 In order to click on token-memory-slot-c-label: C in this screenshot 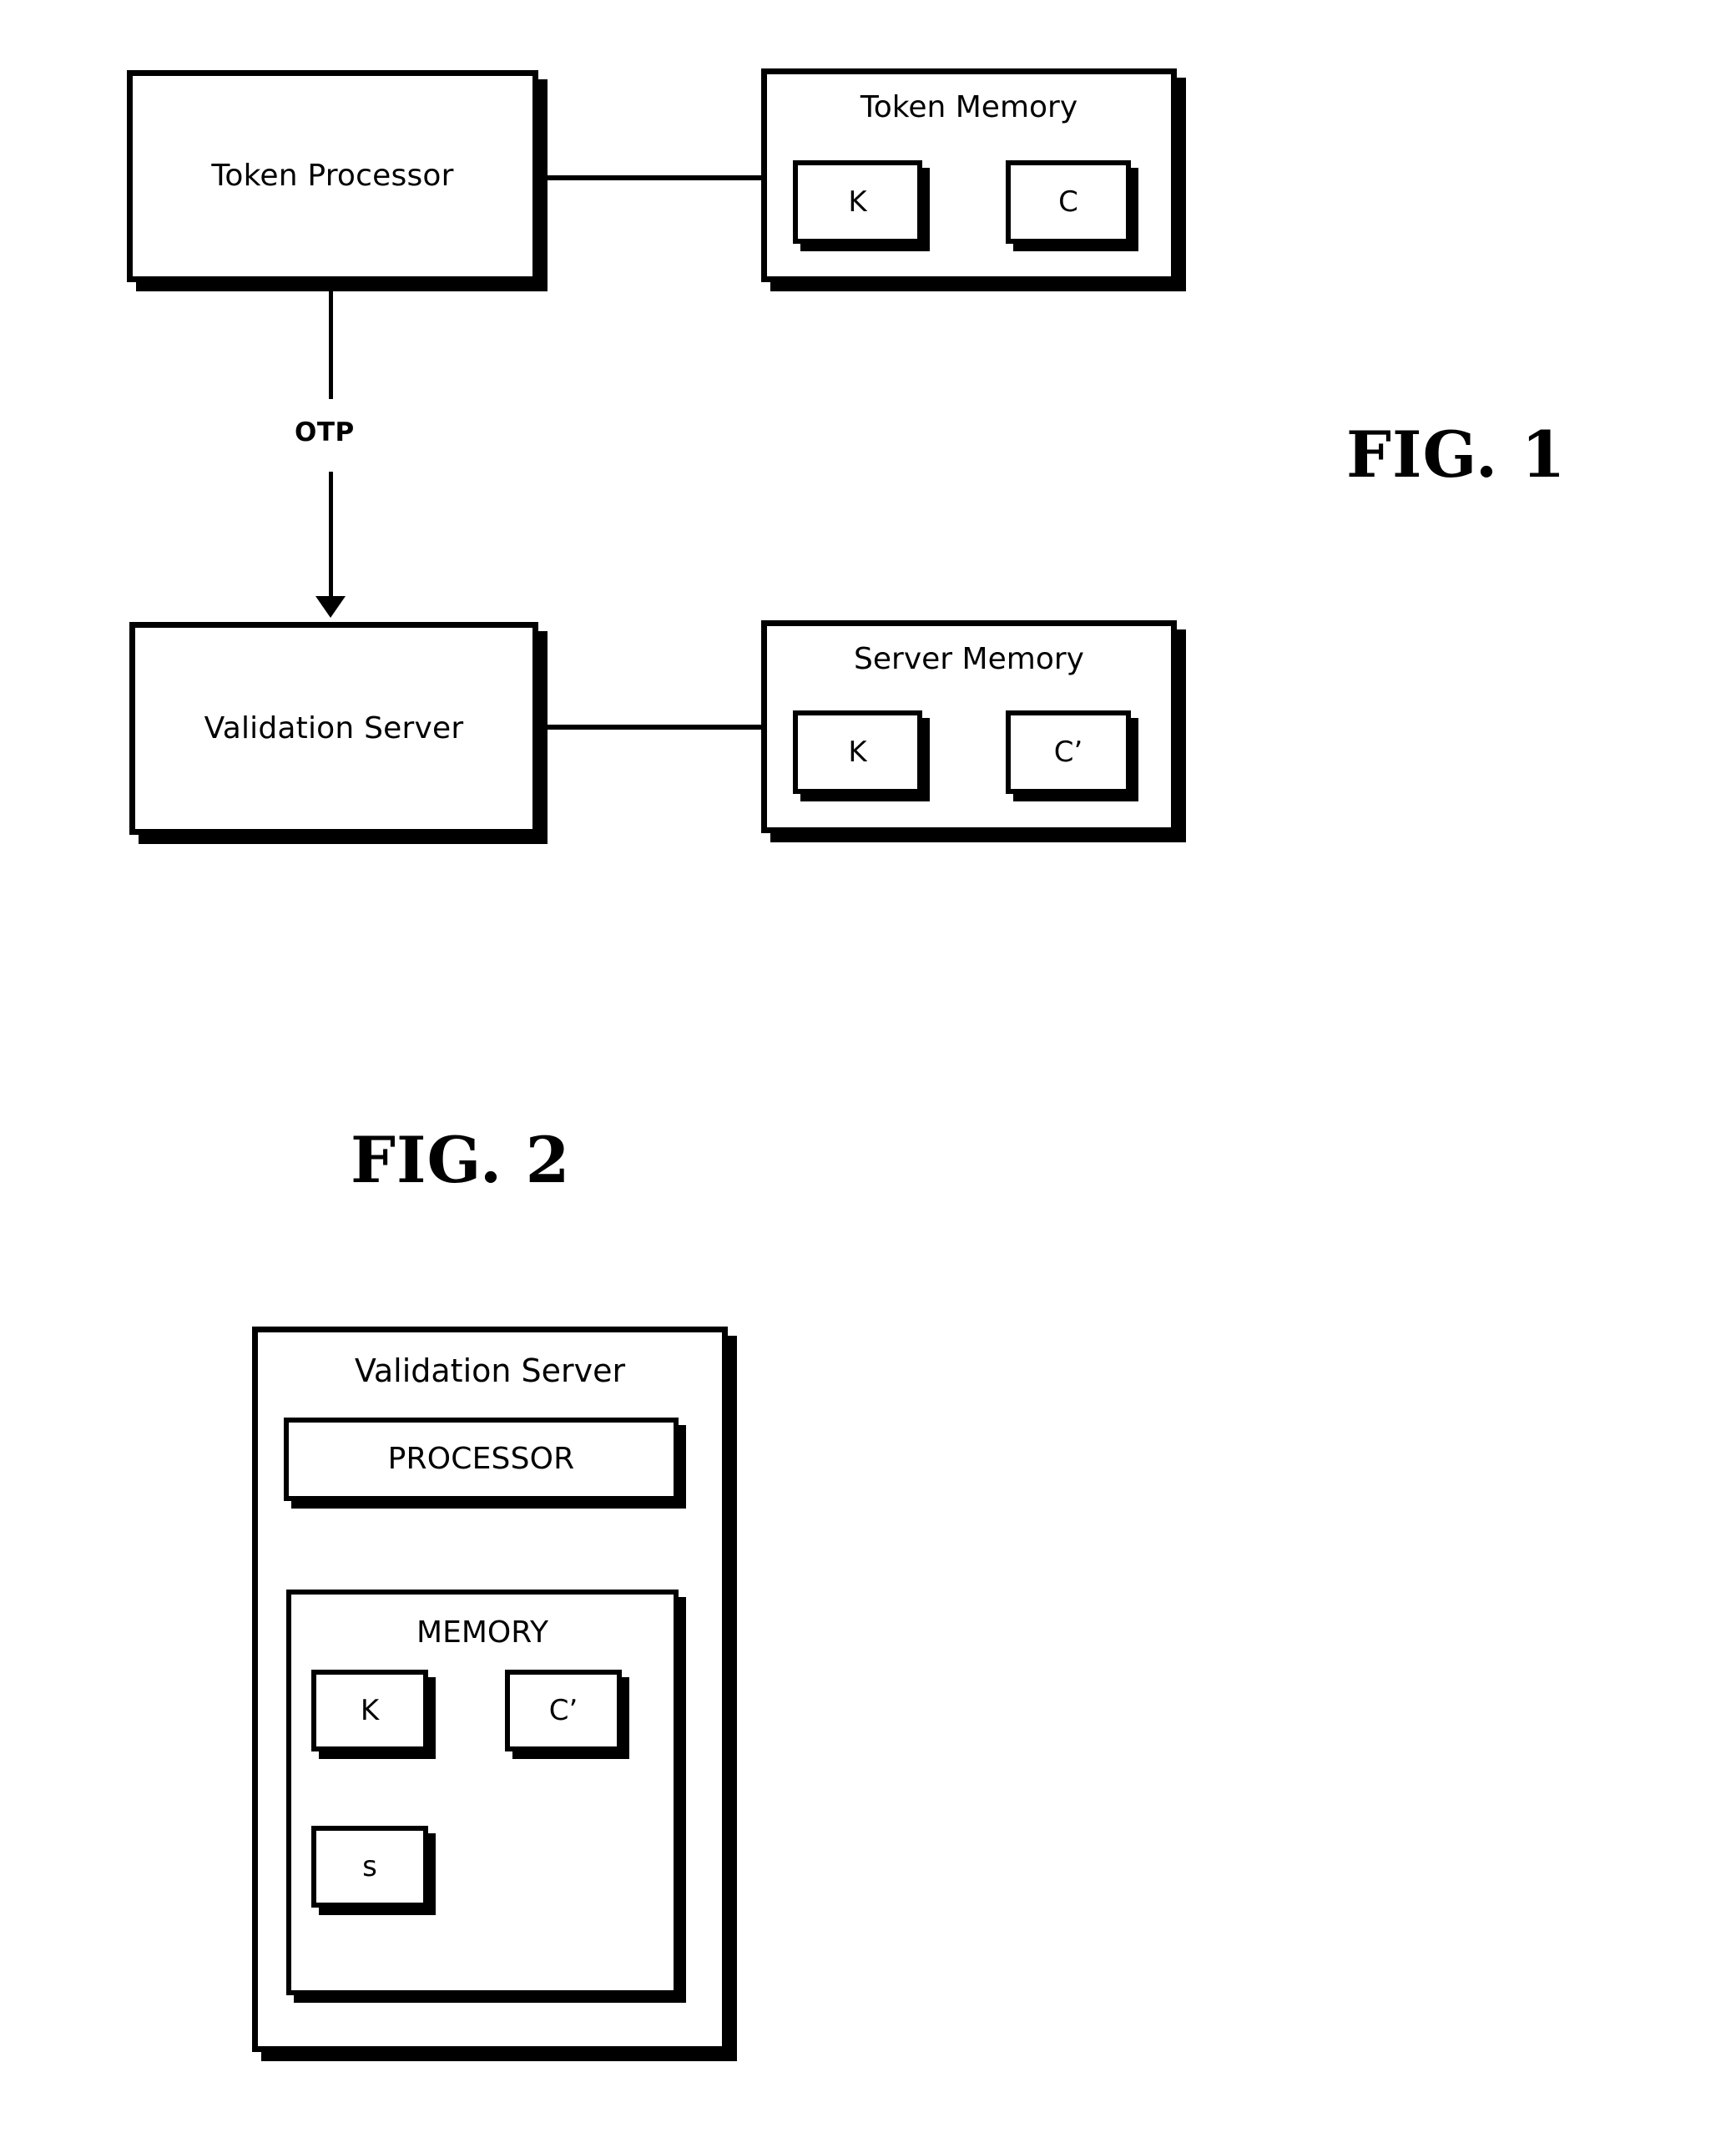, I will do `click(1068, 202)`.